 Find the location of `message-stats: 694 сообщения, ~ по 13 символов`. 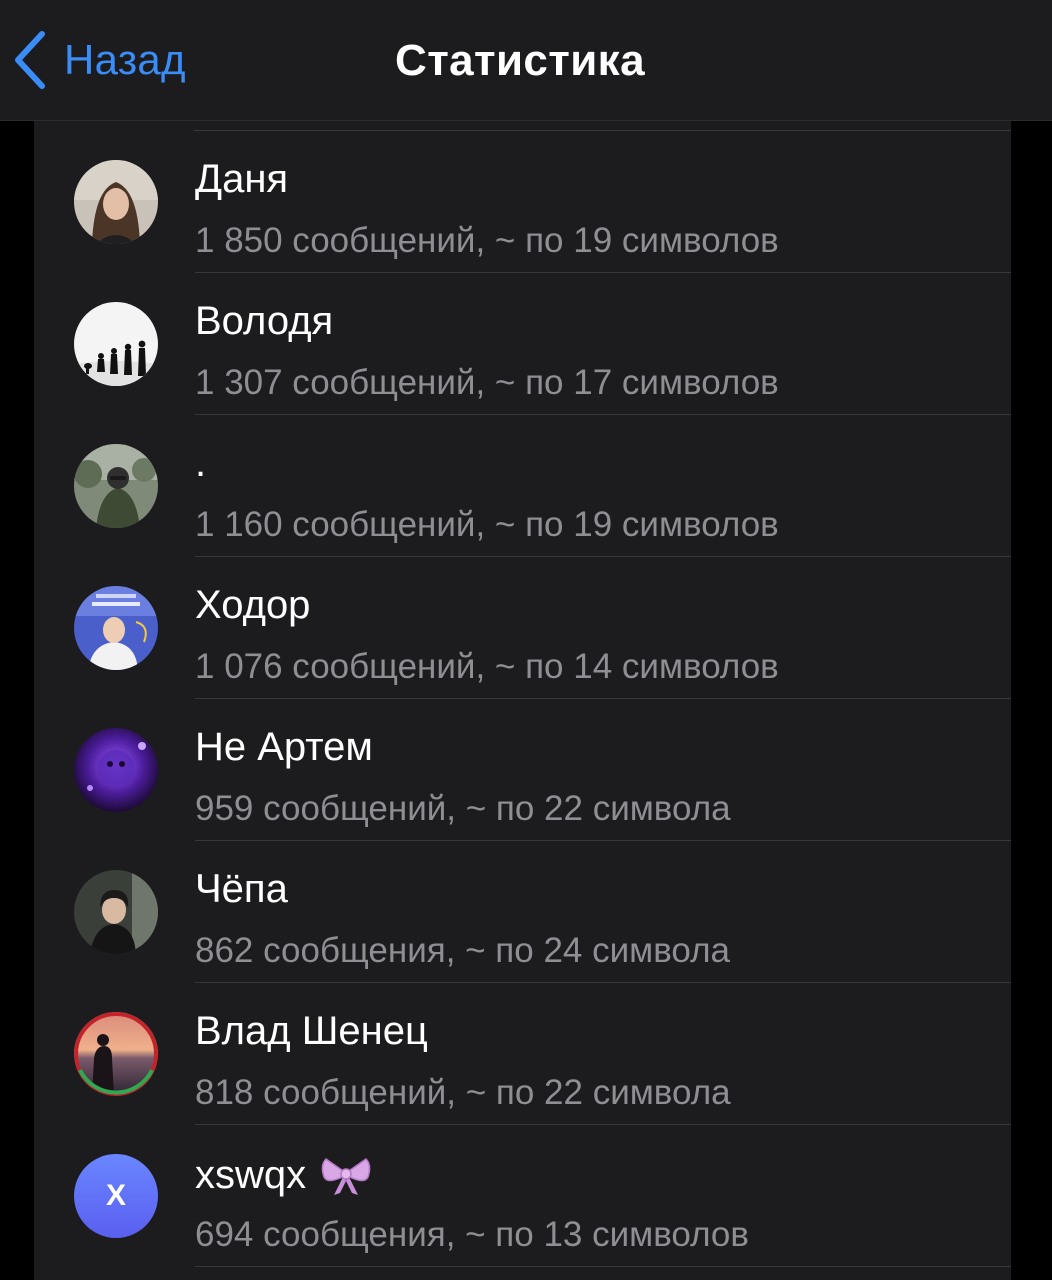

message-stats: 694 сообщения, ~ по 13 символов is located at coordinates (472, 1234).